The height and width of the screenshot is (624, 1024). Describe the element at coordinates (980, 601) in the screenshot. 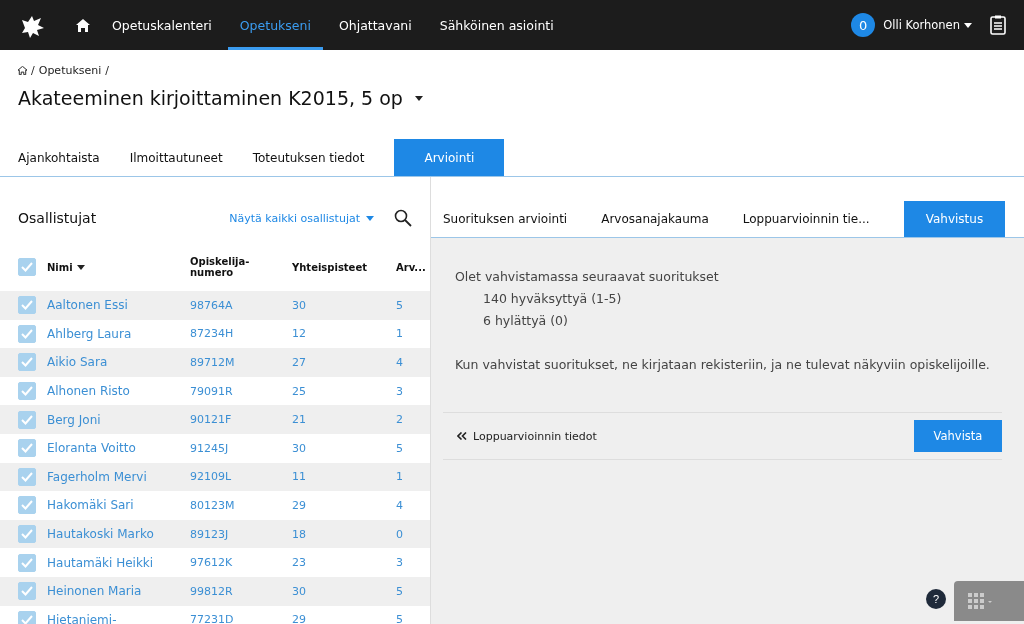

I see `grid-icon` at that location.